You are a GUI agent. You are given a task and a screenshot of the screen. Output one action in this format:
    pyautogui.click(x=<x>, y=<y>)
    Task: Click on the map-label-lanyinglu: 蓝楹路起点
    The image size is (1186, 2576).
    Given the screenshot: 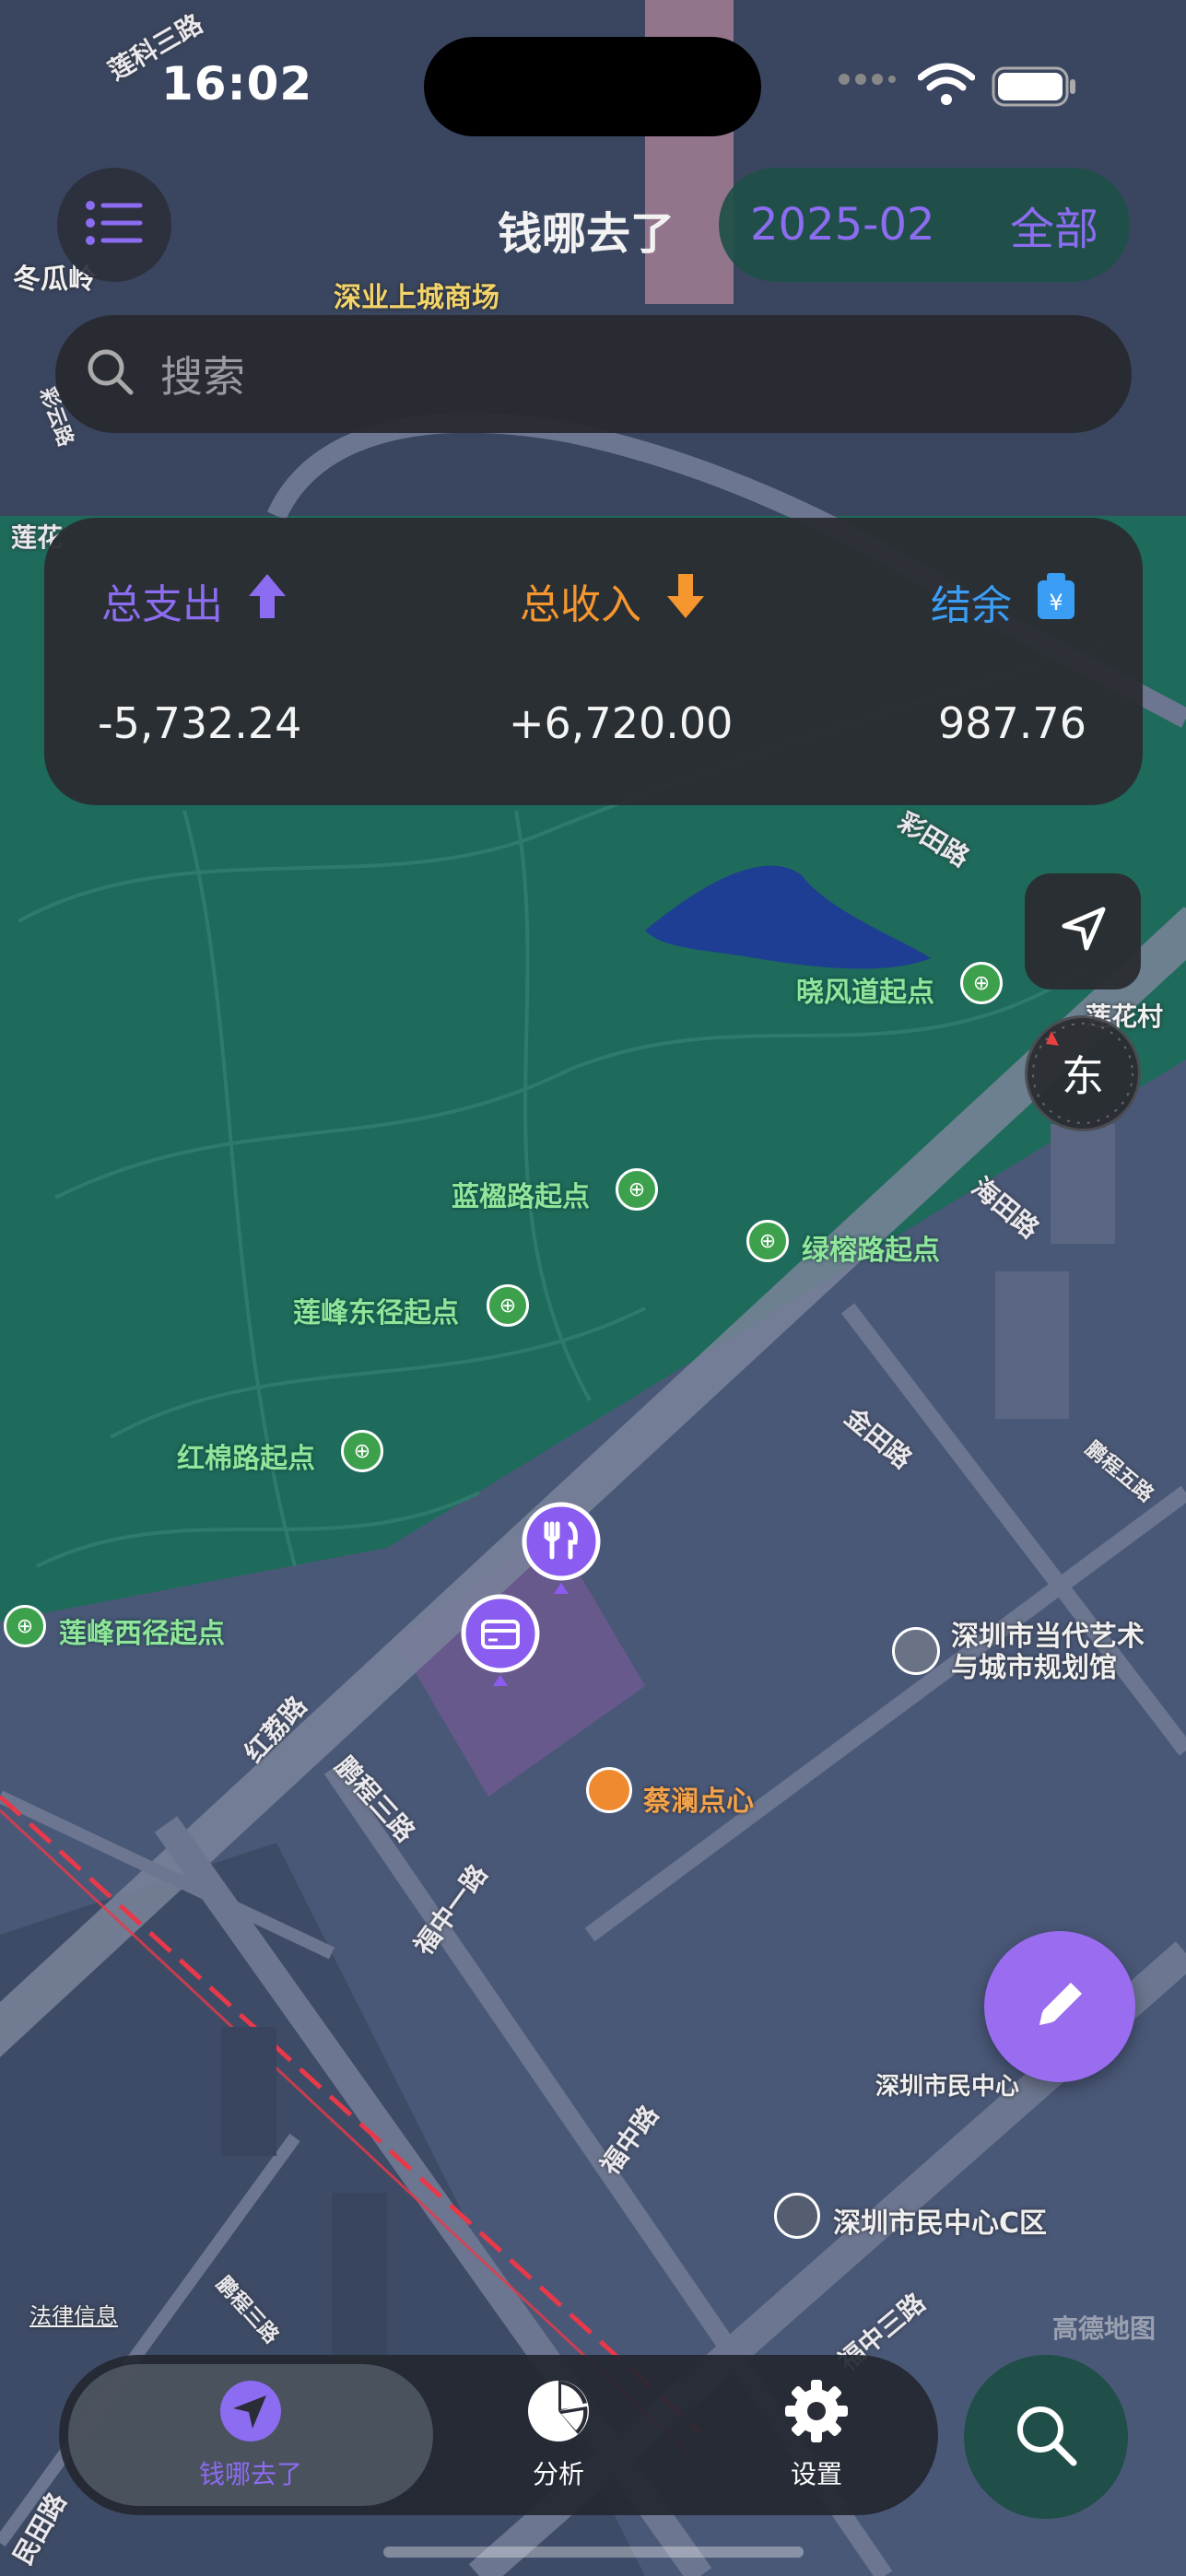 What is the action you would take?
    pyautogui.click(x=521, y=1194)
    